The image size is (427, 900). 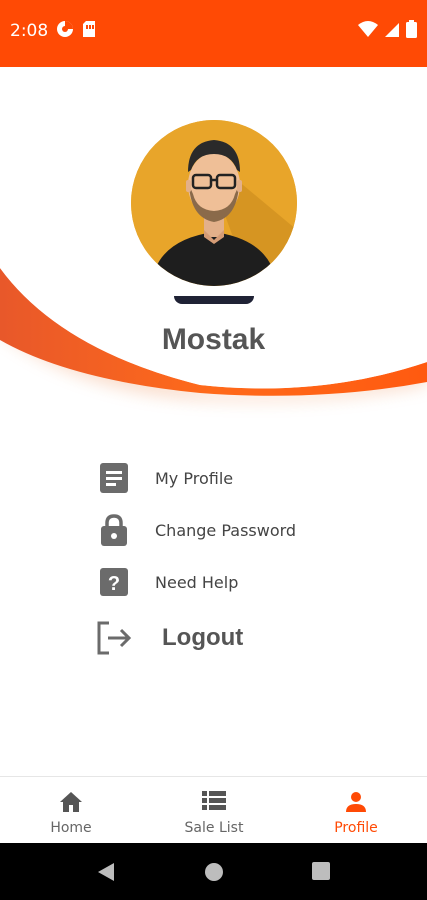 What do you see at coordinates (214, 828) in the screenshot?
I see `nav-label-sale-list: Sale List` at bounding box center [214, 828].